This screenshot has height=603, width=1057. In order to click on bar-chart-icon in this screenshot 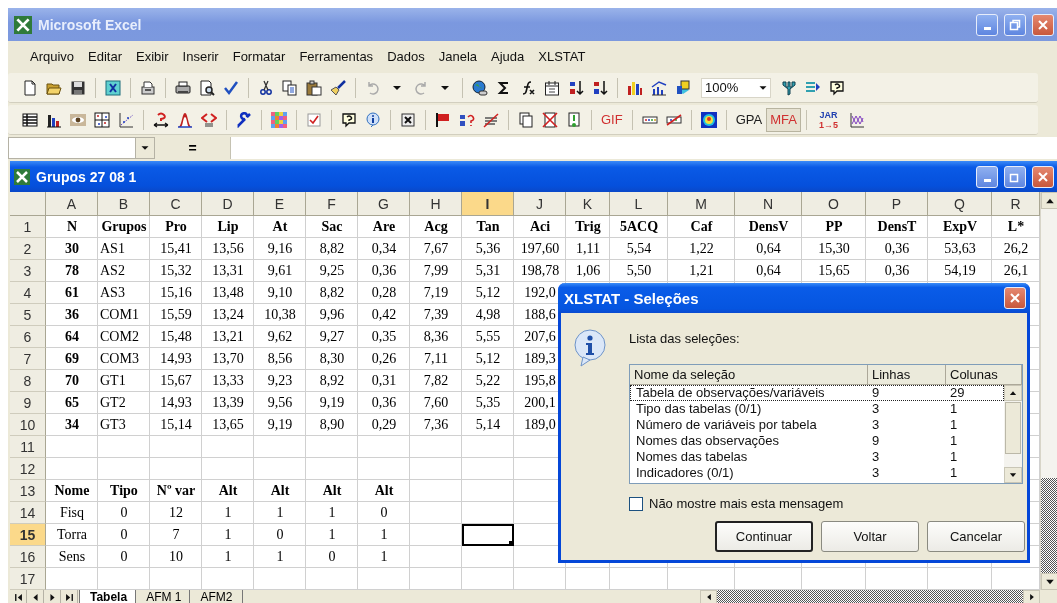, I will do `click(635, 87)`.